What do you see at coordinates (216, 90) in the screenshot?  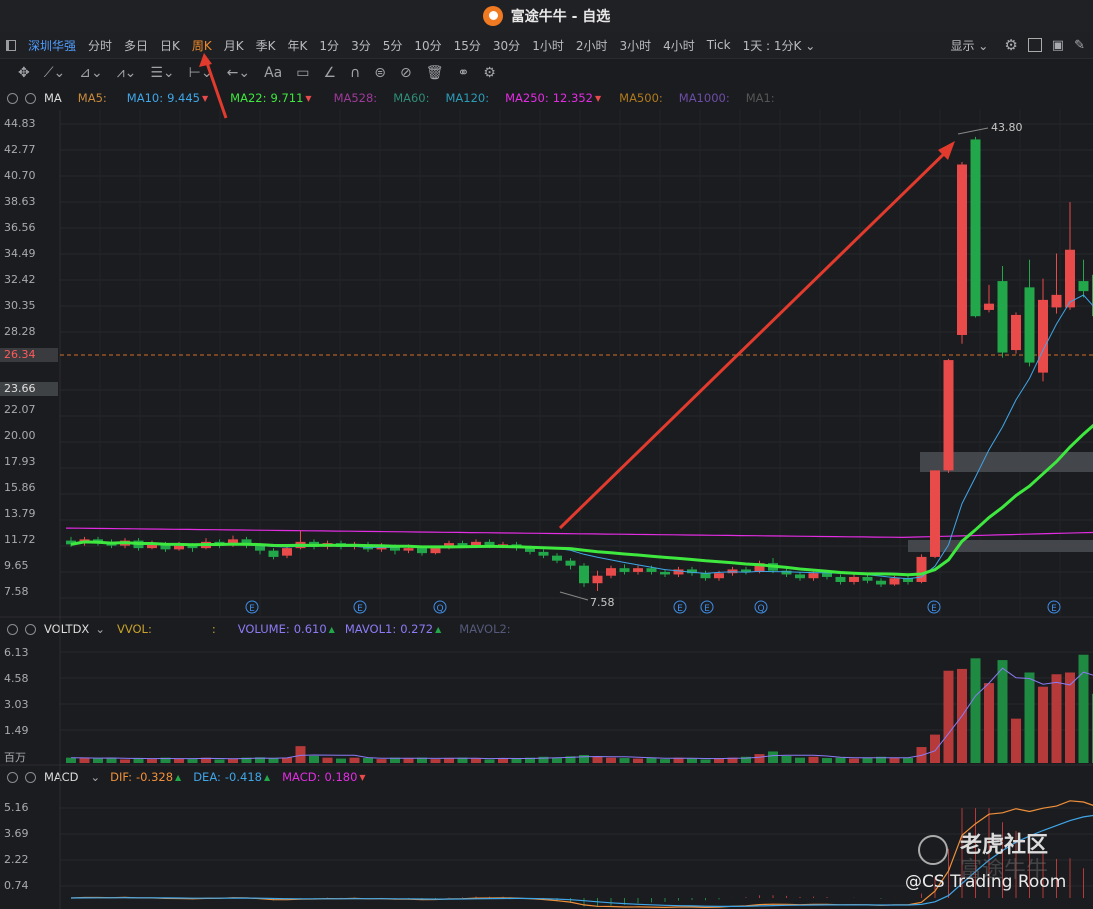 I see `tab-pointer-arrow` at bounding box center [216, 90].